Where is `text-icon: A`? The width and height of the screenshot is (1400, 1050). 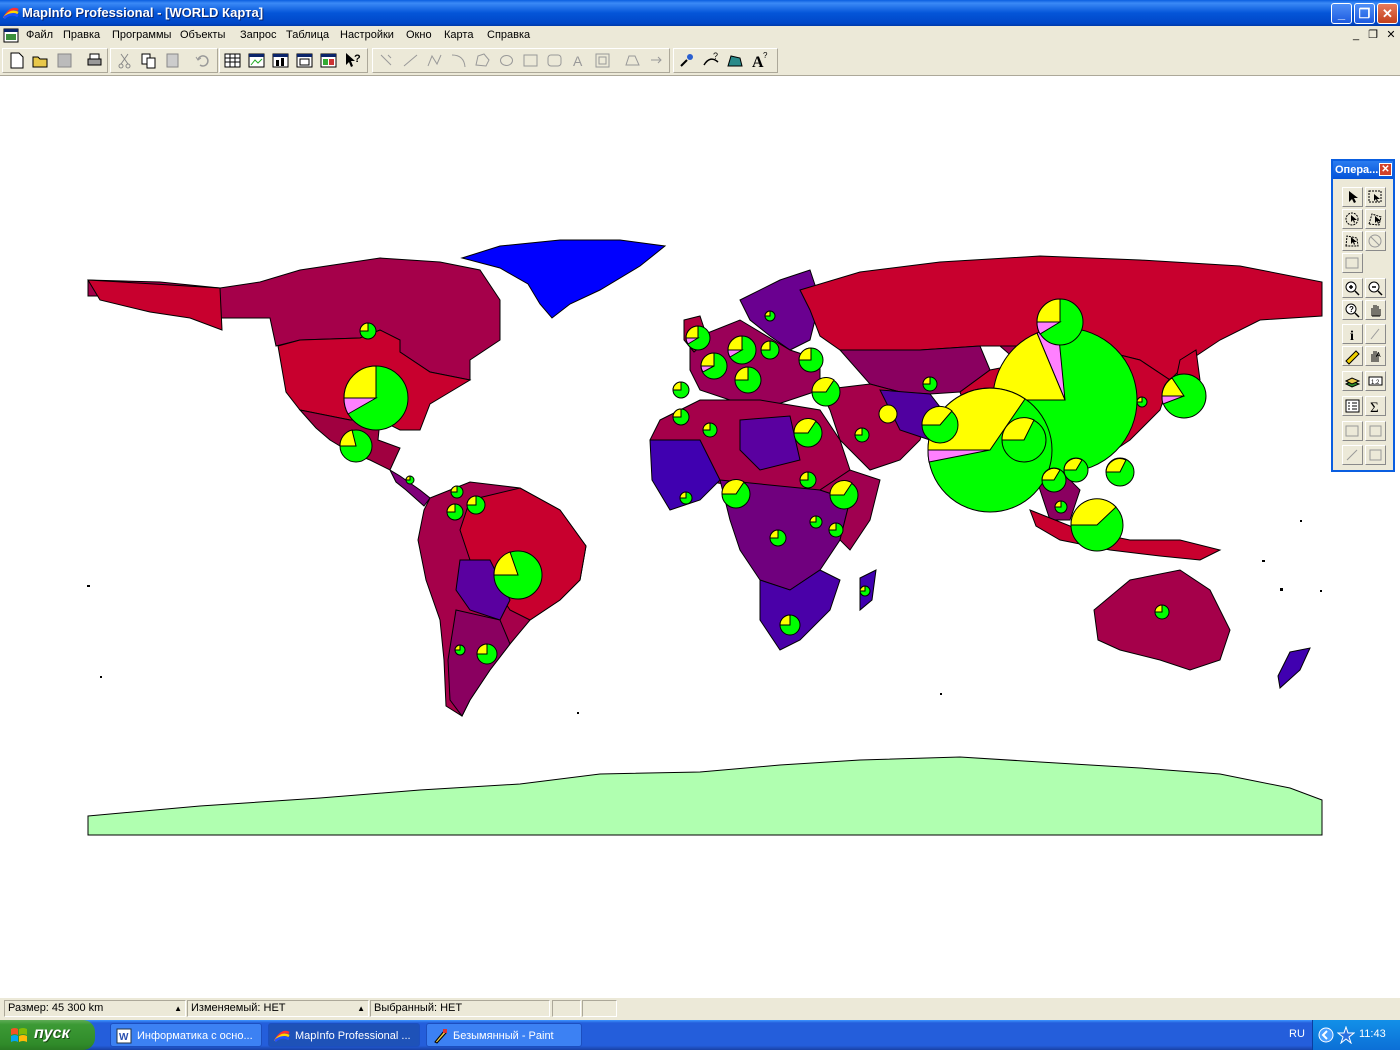 text-icon: A is located at coordinates (578, 60).